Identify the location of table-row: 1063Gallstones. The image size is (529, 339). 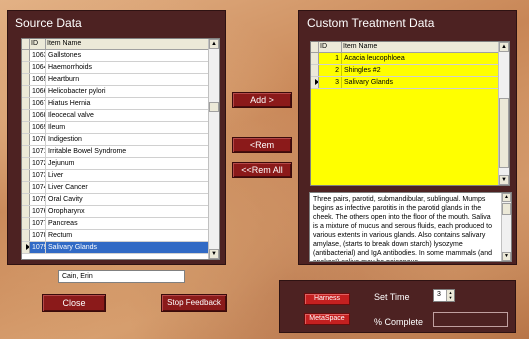
(120, 56).